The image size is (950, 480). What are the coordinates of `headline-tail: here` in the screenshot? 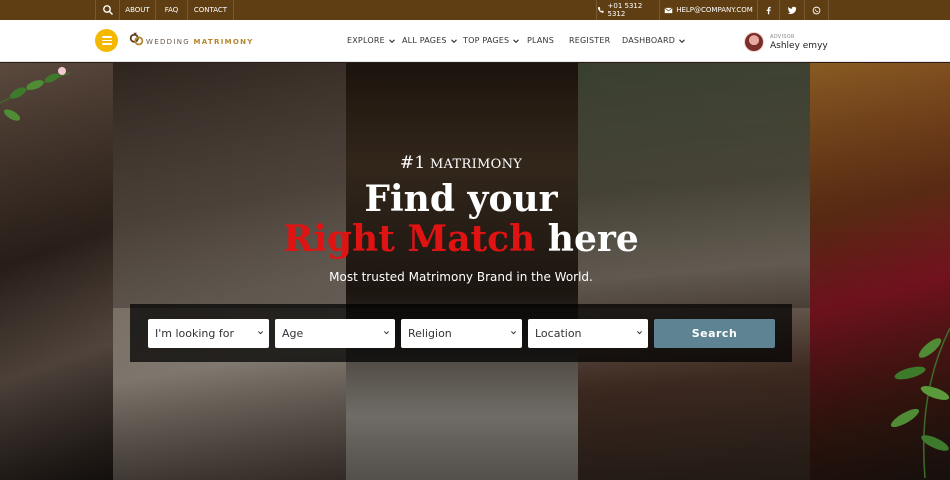 It's located at (593, 239).